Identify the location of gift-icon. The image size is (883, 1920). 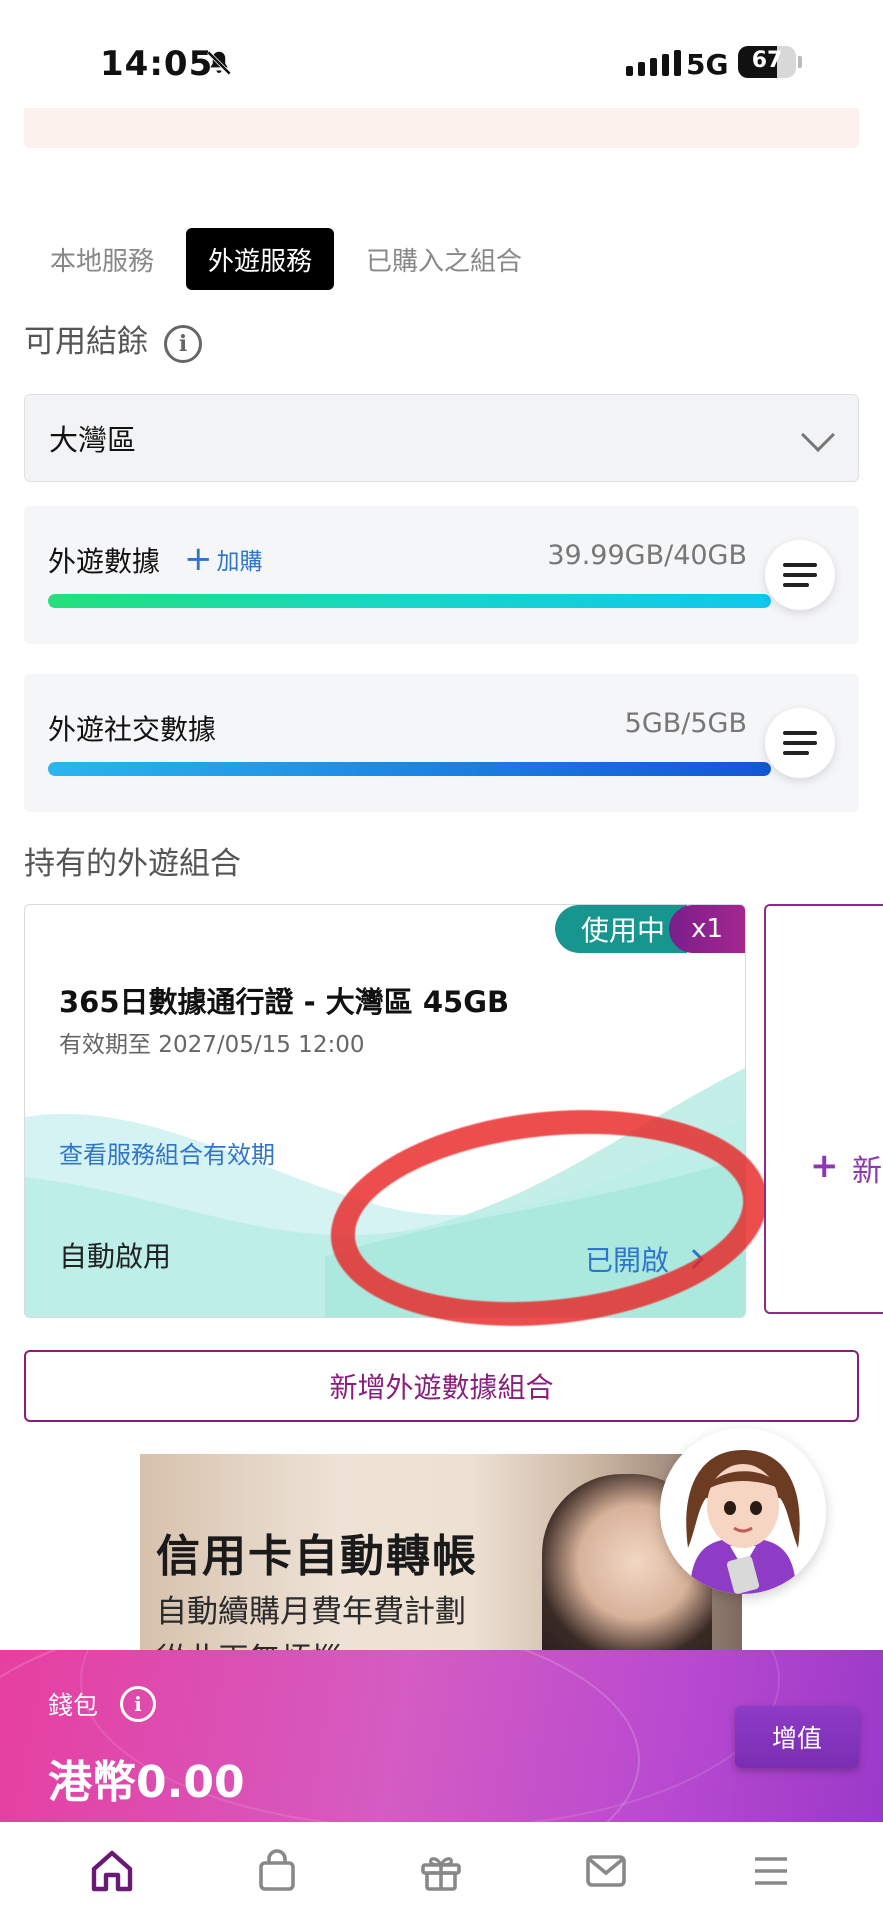
(441, 1874).